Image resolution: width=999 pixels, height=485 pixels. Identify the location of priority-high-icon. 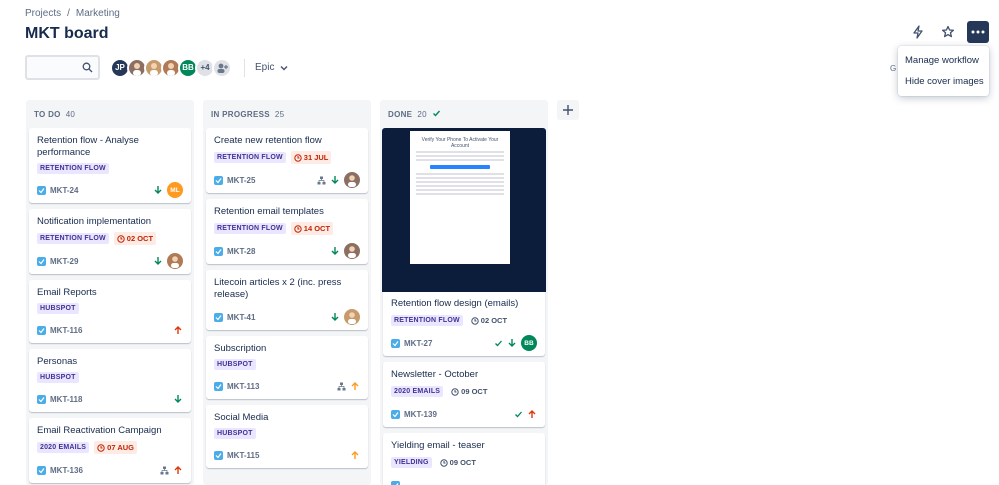
(532, 414).